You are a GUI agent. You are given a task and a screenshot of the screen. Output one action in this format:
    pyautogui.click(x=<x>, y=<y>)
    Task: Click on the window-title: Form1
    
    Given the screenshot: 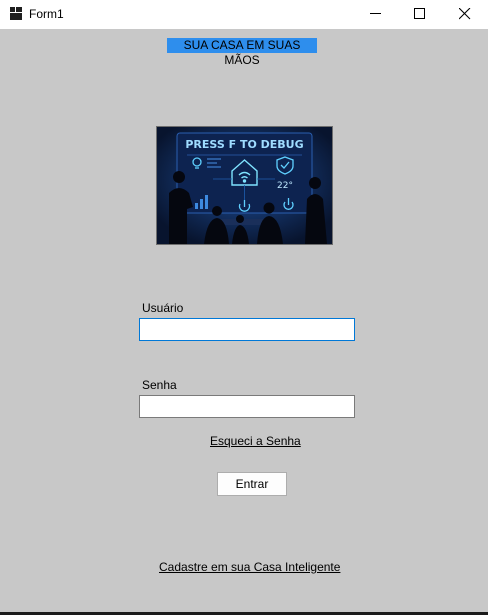 What is the action you would take?
    pyautogui.click(x=46, y=14)
    